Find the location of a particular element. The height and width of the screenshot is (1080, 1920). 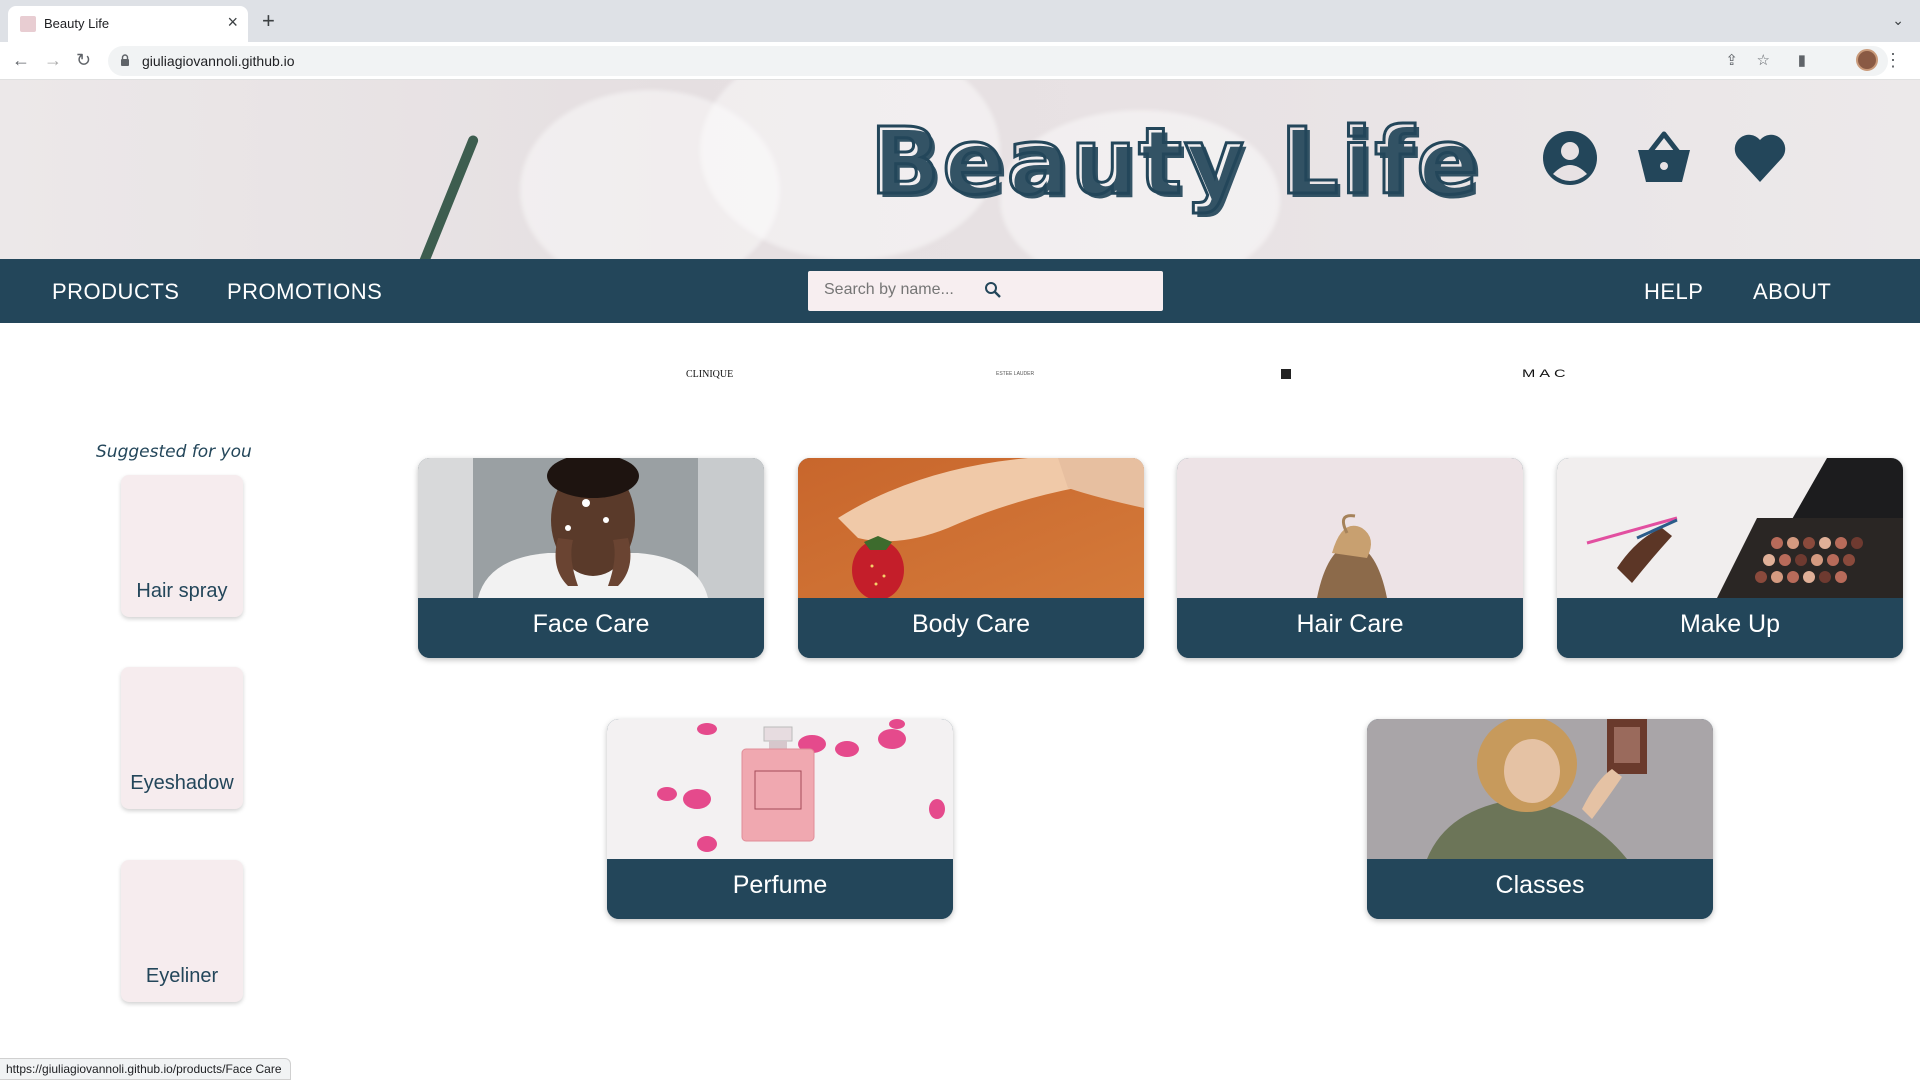

body-care-image is located at coordinates (971, 528).